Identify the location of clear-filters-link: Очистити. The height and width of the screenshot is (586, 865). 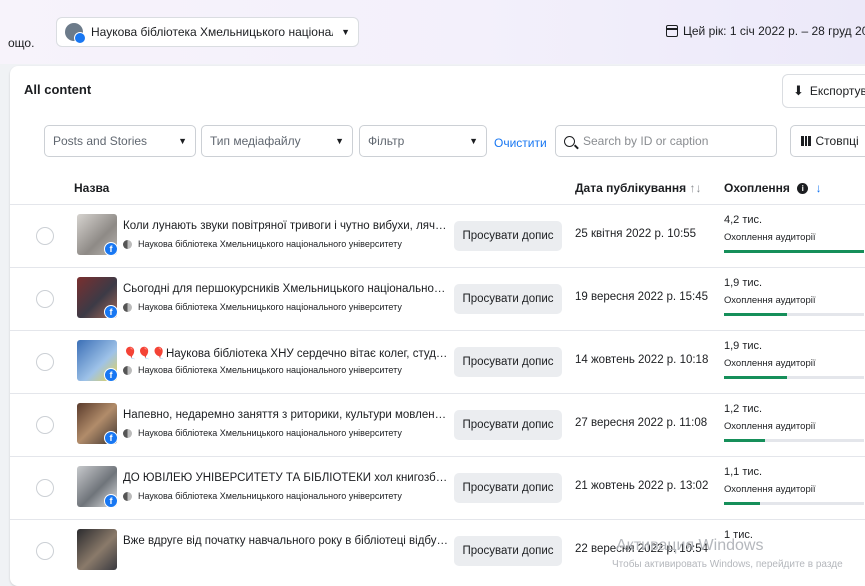
(520, 143).